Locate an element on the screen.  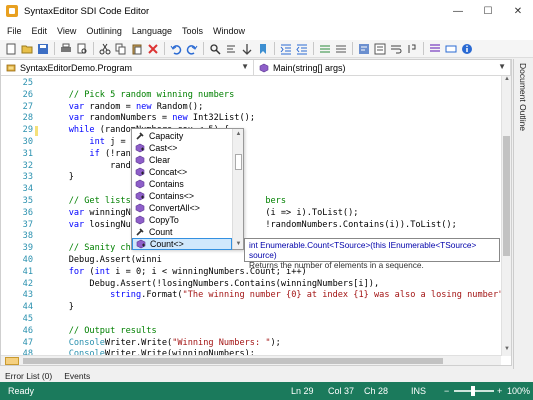
line-number: 37 is located at coordinates (27, 224).